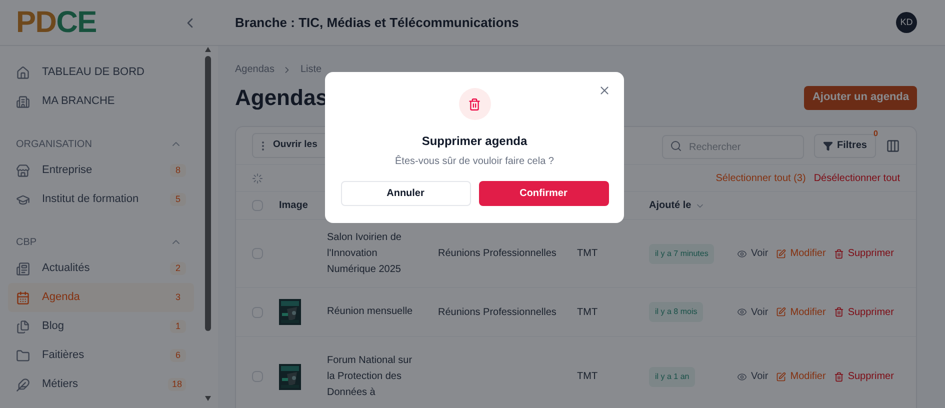 The height and width of the screenshot is (408, 945). What do you see at coordinates (101, 170) in the screenshot?
I see `sidebar-item: Entreprise 8` at bounding box center [101, 170].